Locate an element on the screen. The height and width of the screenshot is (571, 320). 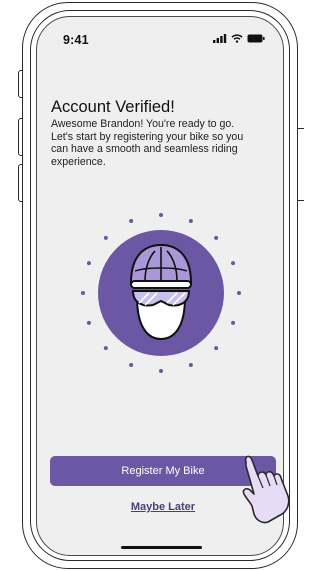
page-title: Account Verified! is located at coordinates (113, 107).